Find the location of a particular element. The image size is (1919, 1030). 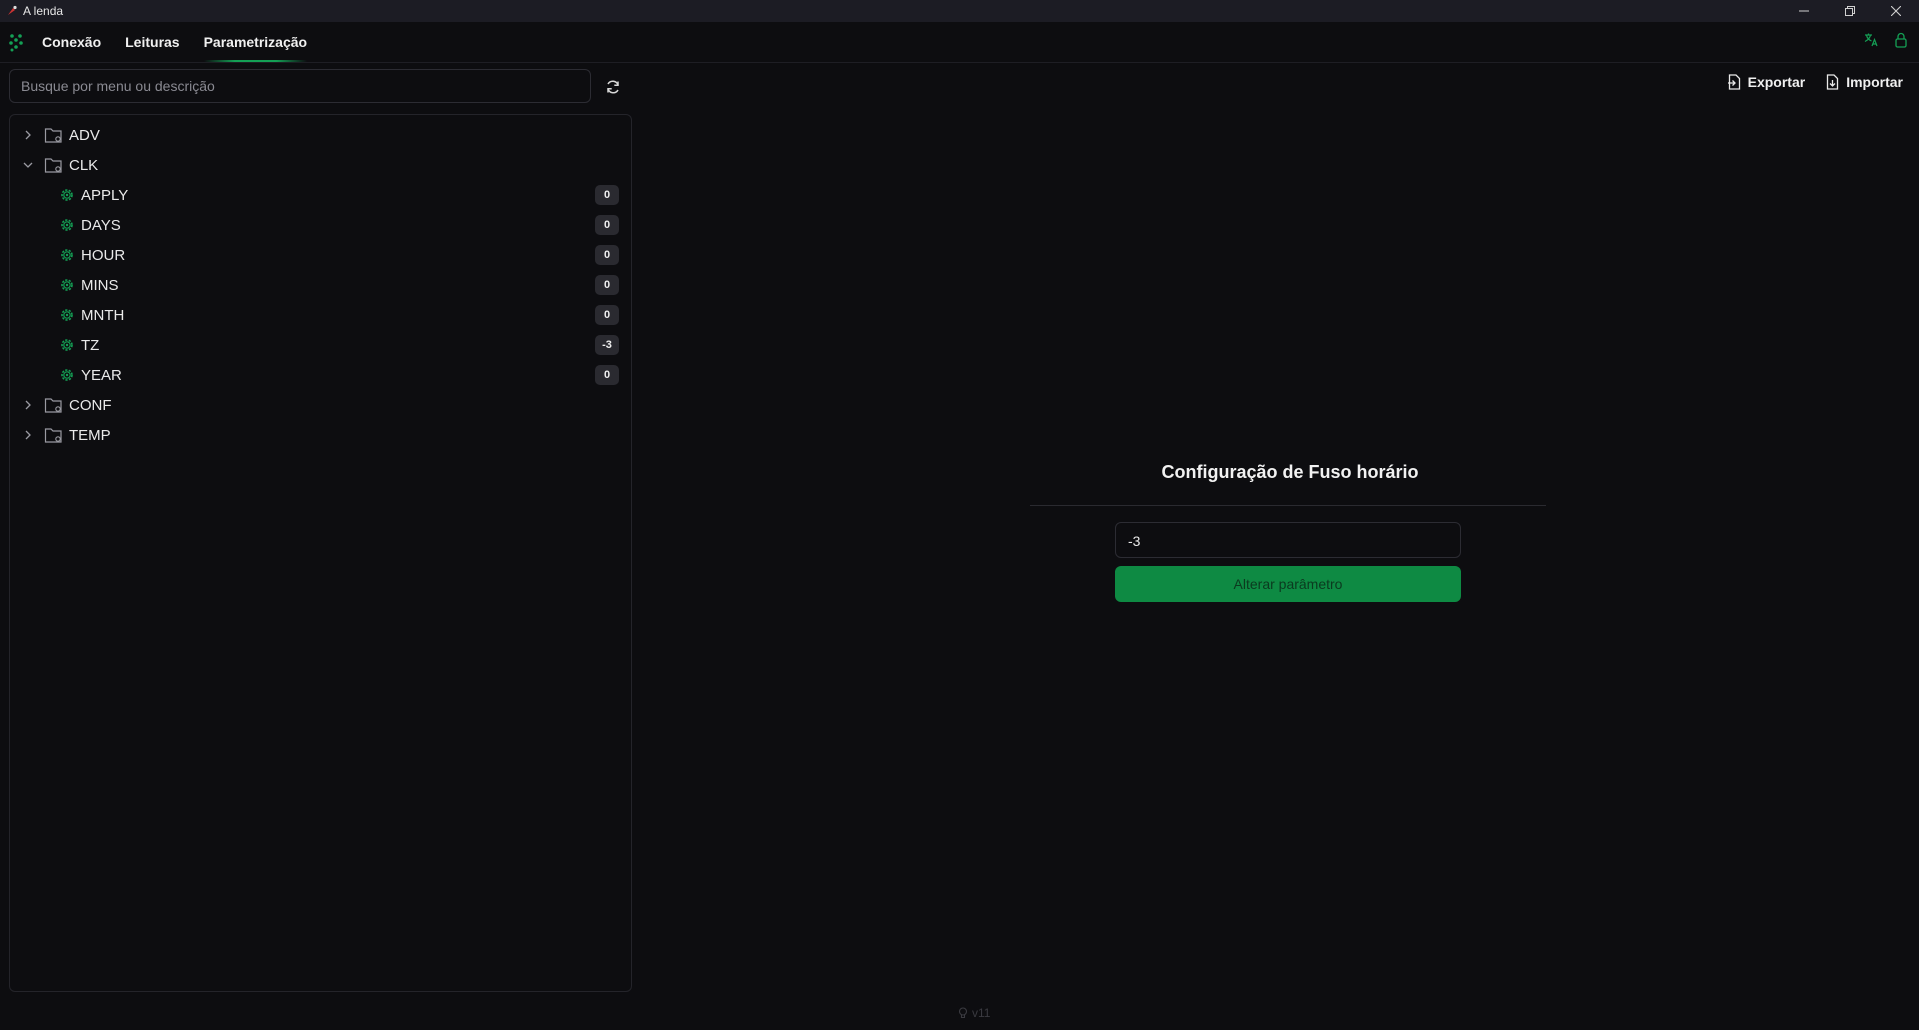

import-button: Importar is located at coordinates (1864, 82).